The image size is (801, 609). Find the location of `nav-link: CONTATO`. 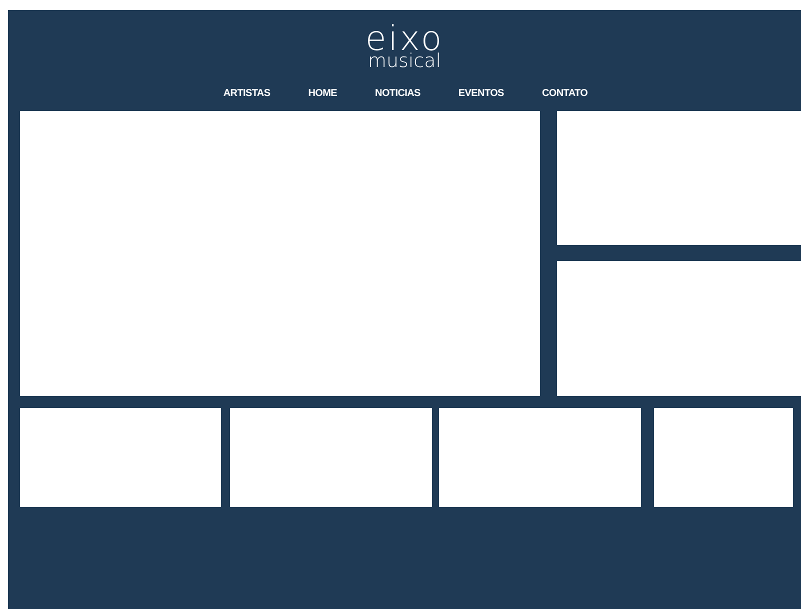

nav-link: CONTATO is located at coordinates (565, 93).